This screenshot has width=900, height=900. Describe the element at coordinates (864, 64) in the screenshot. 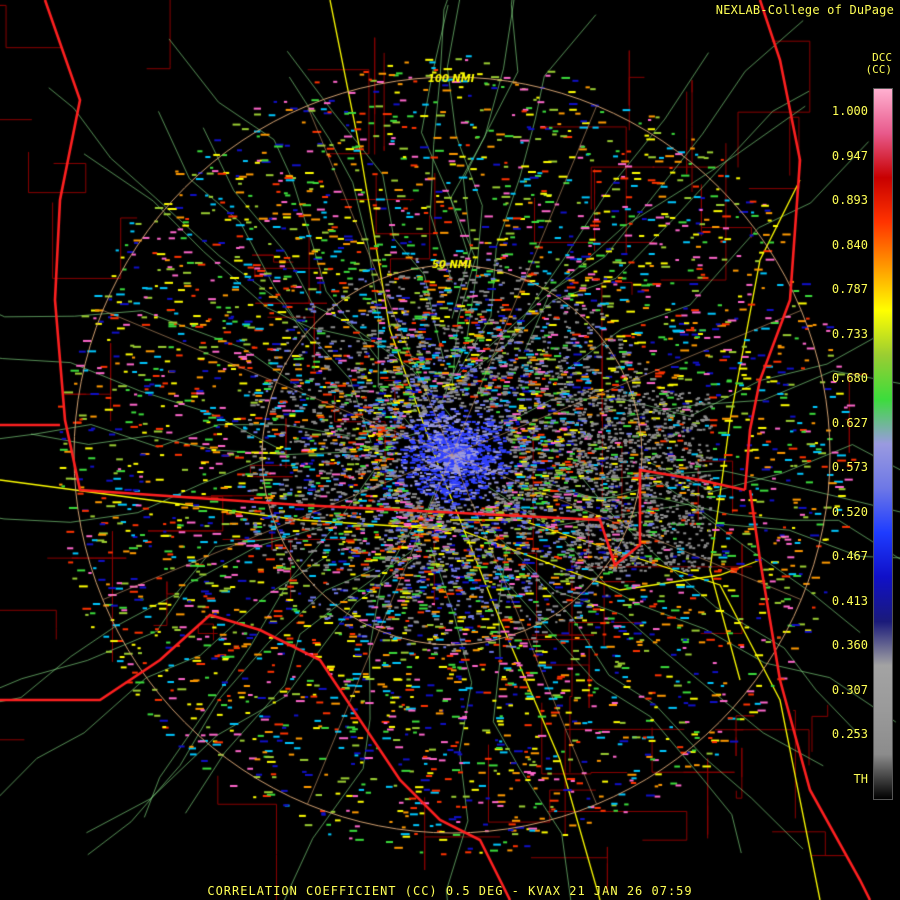

I see `legend-title: DCC (CC)` at that location.